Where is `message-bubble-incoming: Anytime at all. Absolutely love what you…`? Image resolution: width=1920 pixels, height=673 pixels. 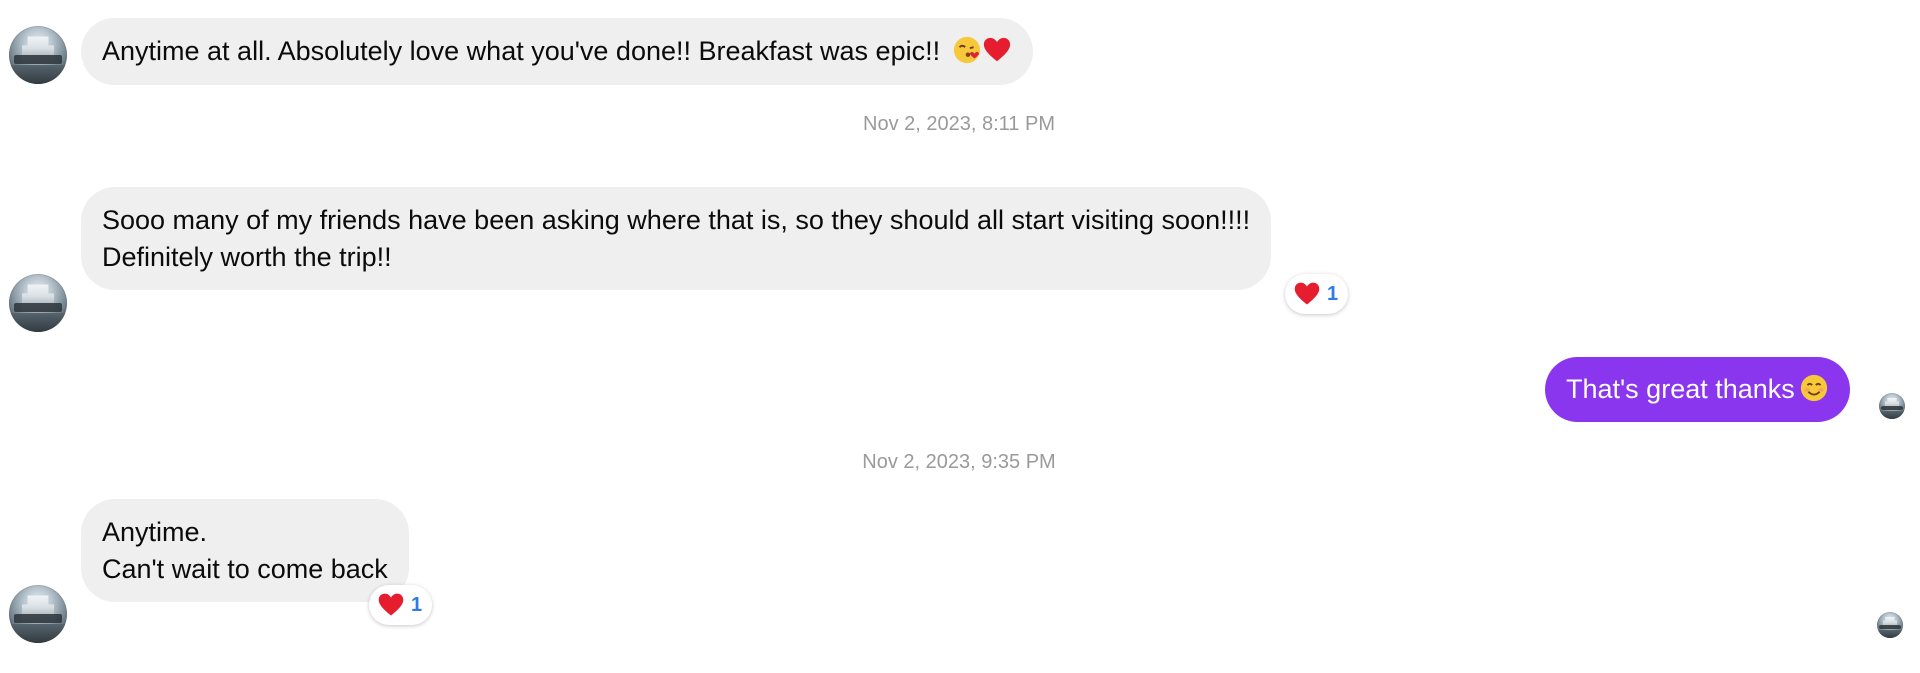 message-bubble-incoming: Anytime at all. Absolutely love what you… is located at coordinates (557, 51).